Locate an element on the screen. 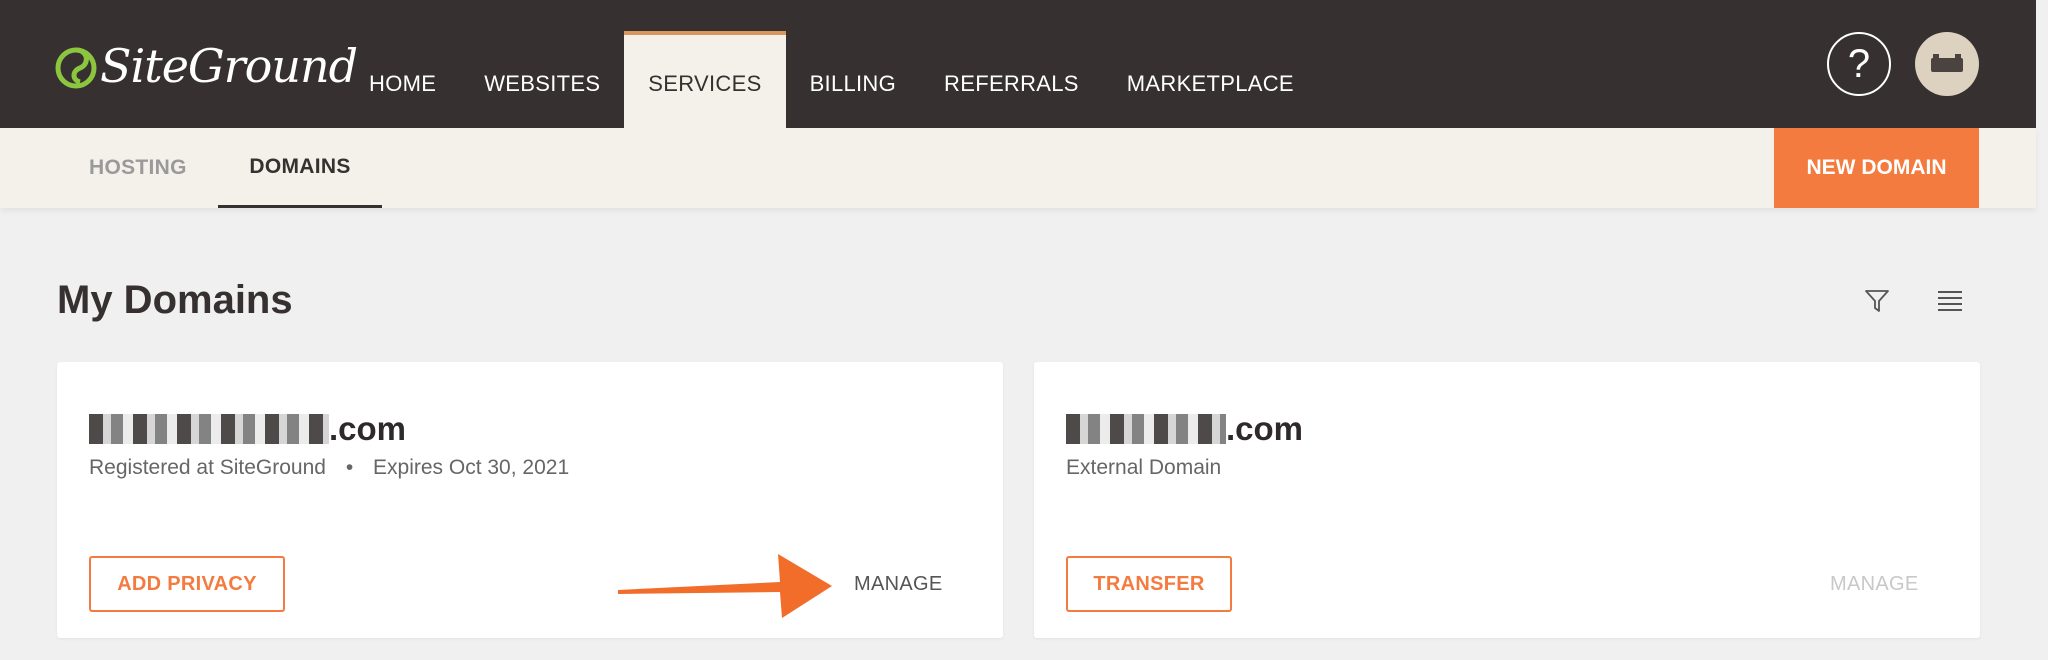  tab-domains: DOMAINS is located at coordinates (300, 168).